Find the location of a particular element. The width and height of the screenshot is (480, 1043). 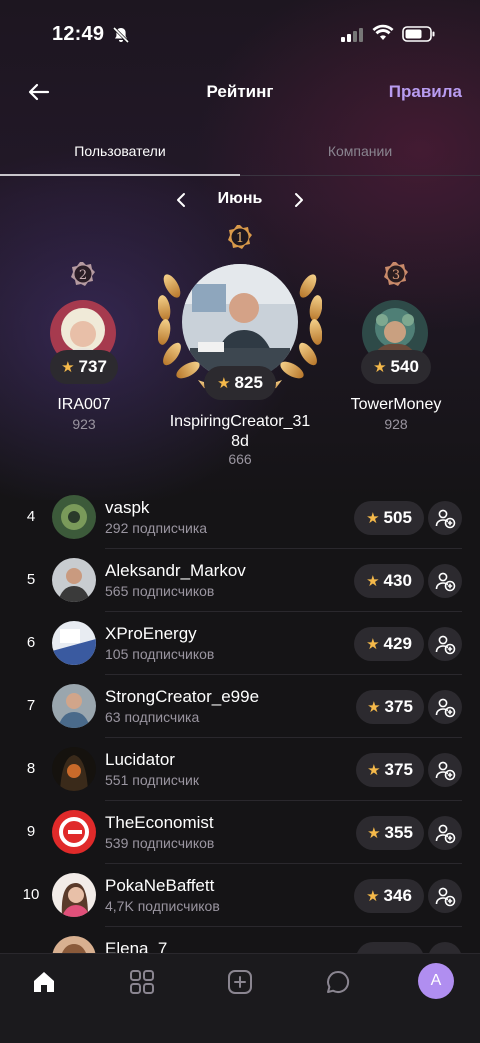

rank-number: 5 is located at coordinates (31, 579).